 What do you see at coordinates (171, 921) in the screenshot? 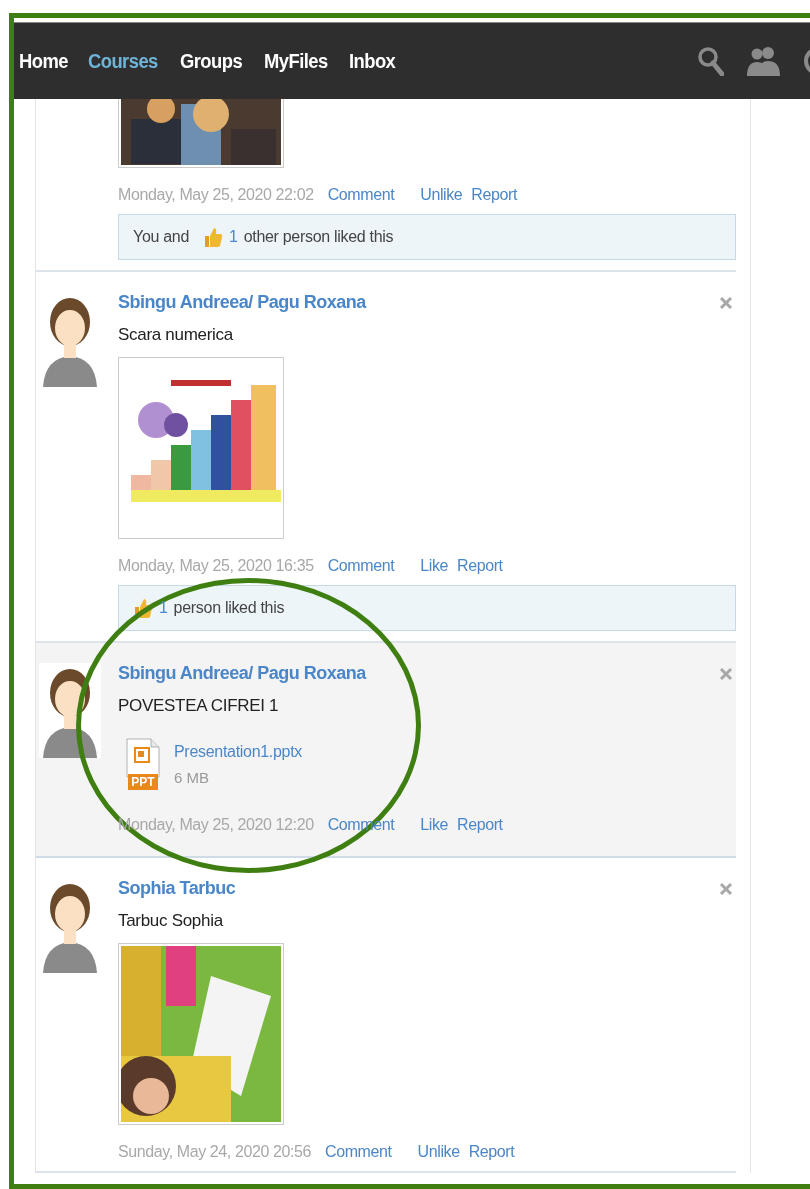
I see `post-message: Tarbuc Sophia` at bounding box center [171, 921].